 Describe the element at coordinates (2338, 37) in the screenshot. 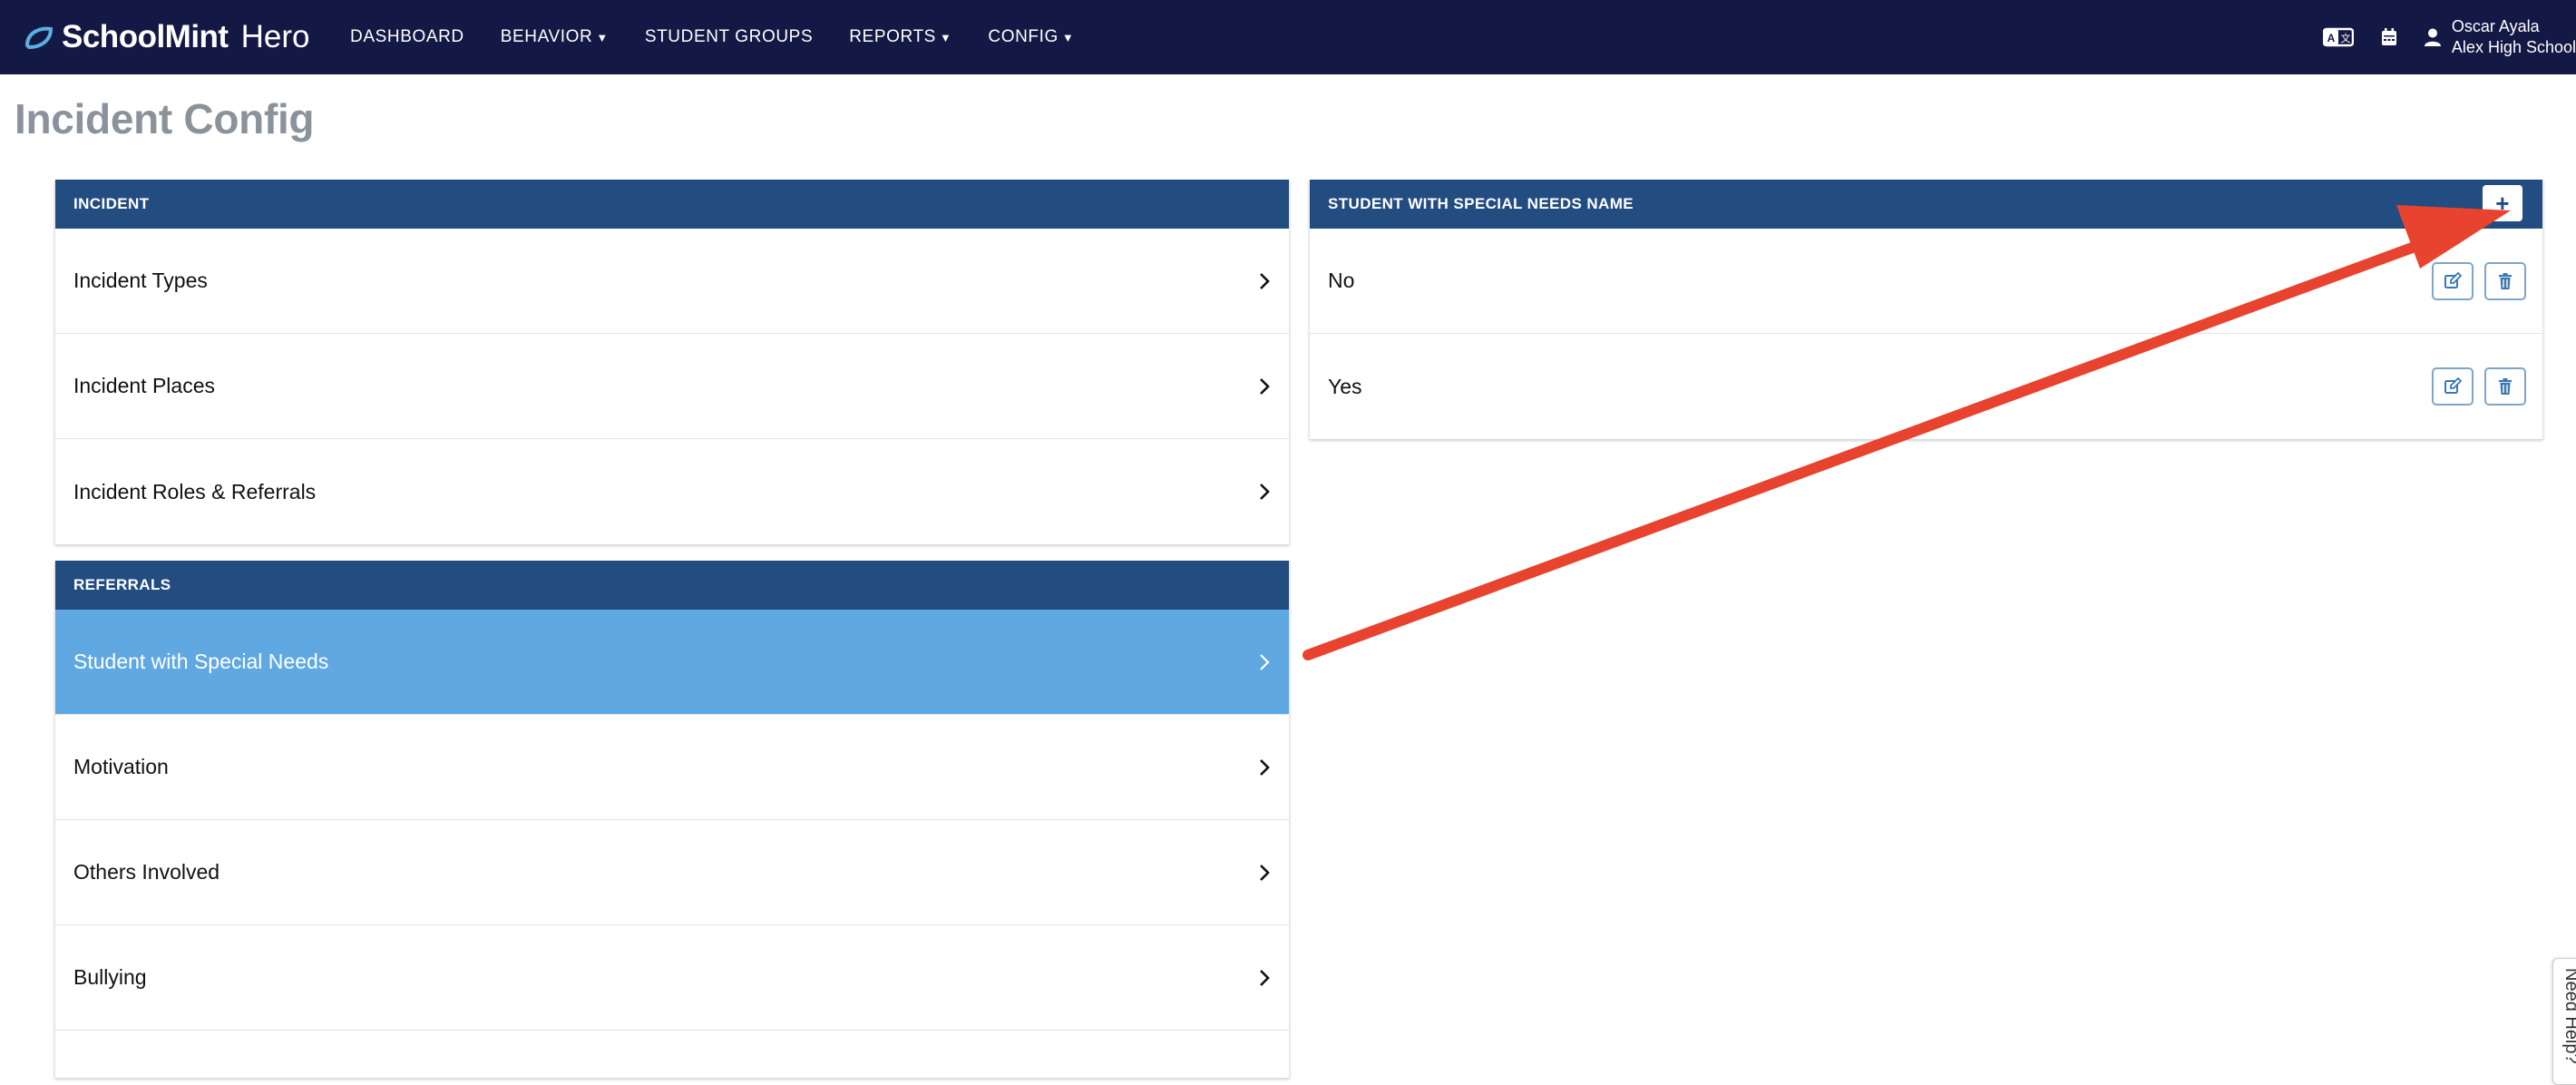

I see `translate-icon: A 文` at that location.